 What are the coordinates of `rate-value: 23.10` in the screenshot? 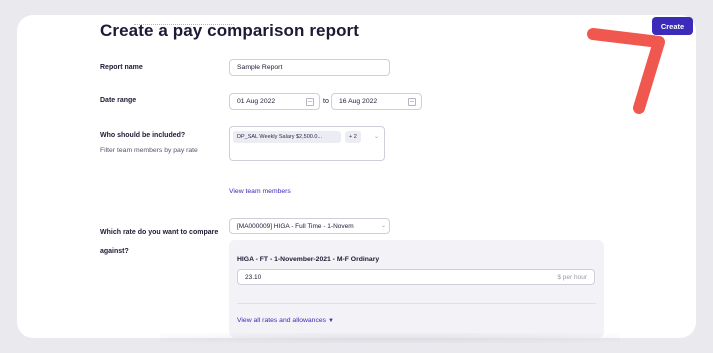 It's located at (253, 277).